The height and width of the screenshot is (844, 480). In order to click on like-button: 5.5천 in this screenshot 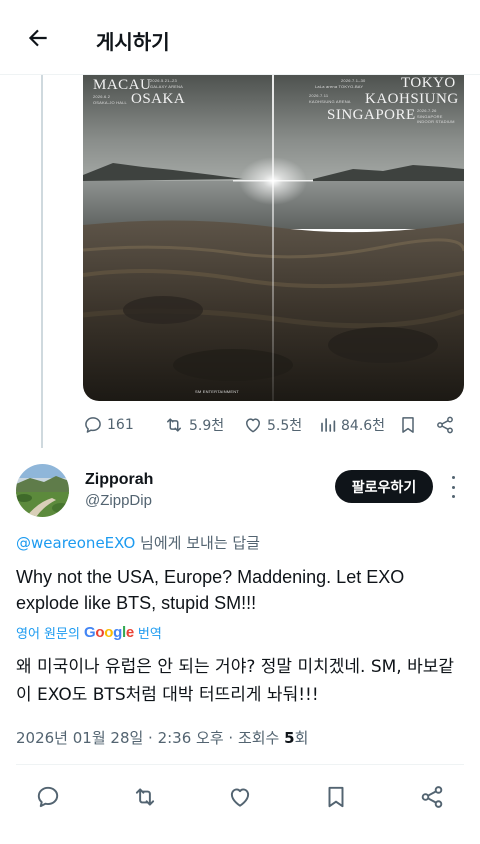, I will do `click(272, 425)`.